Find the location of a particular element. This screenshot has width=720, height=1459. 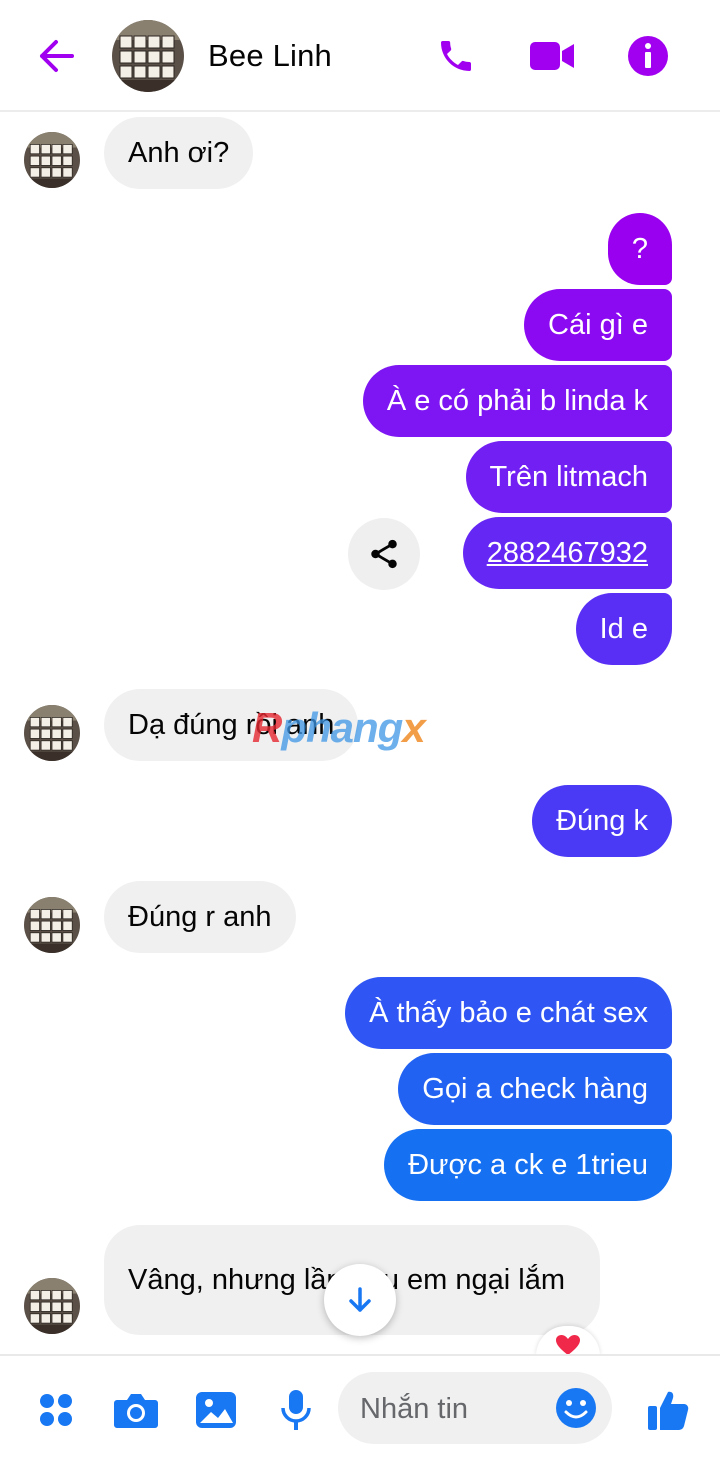

message-field is located at coordinates (475, 1408).